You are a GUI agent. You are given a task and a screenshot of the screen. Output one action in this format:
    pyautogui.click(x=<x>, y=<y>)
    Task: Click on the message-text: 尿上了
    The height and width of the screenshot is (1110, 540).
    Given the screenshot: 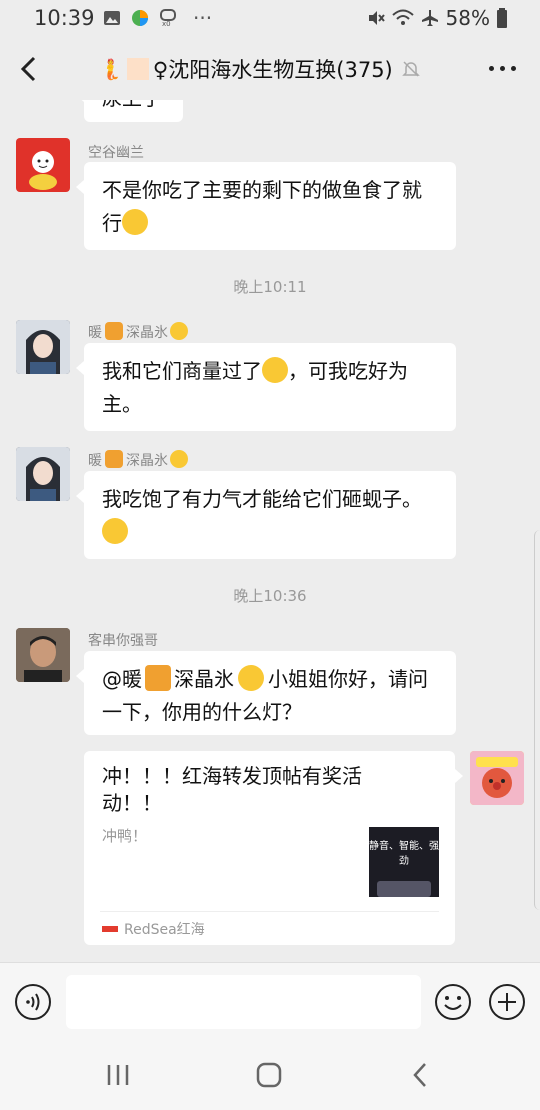 What is the action you would take?
    pyautogui.click(x=132, y=105)
    